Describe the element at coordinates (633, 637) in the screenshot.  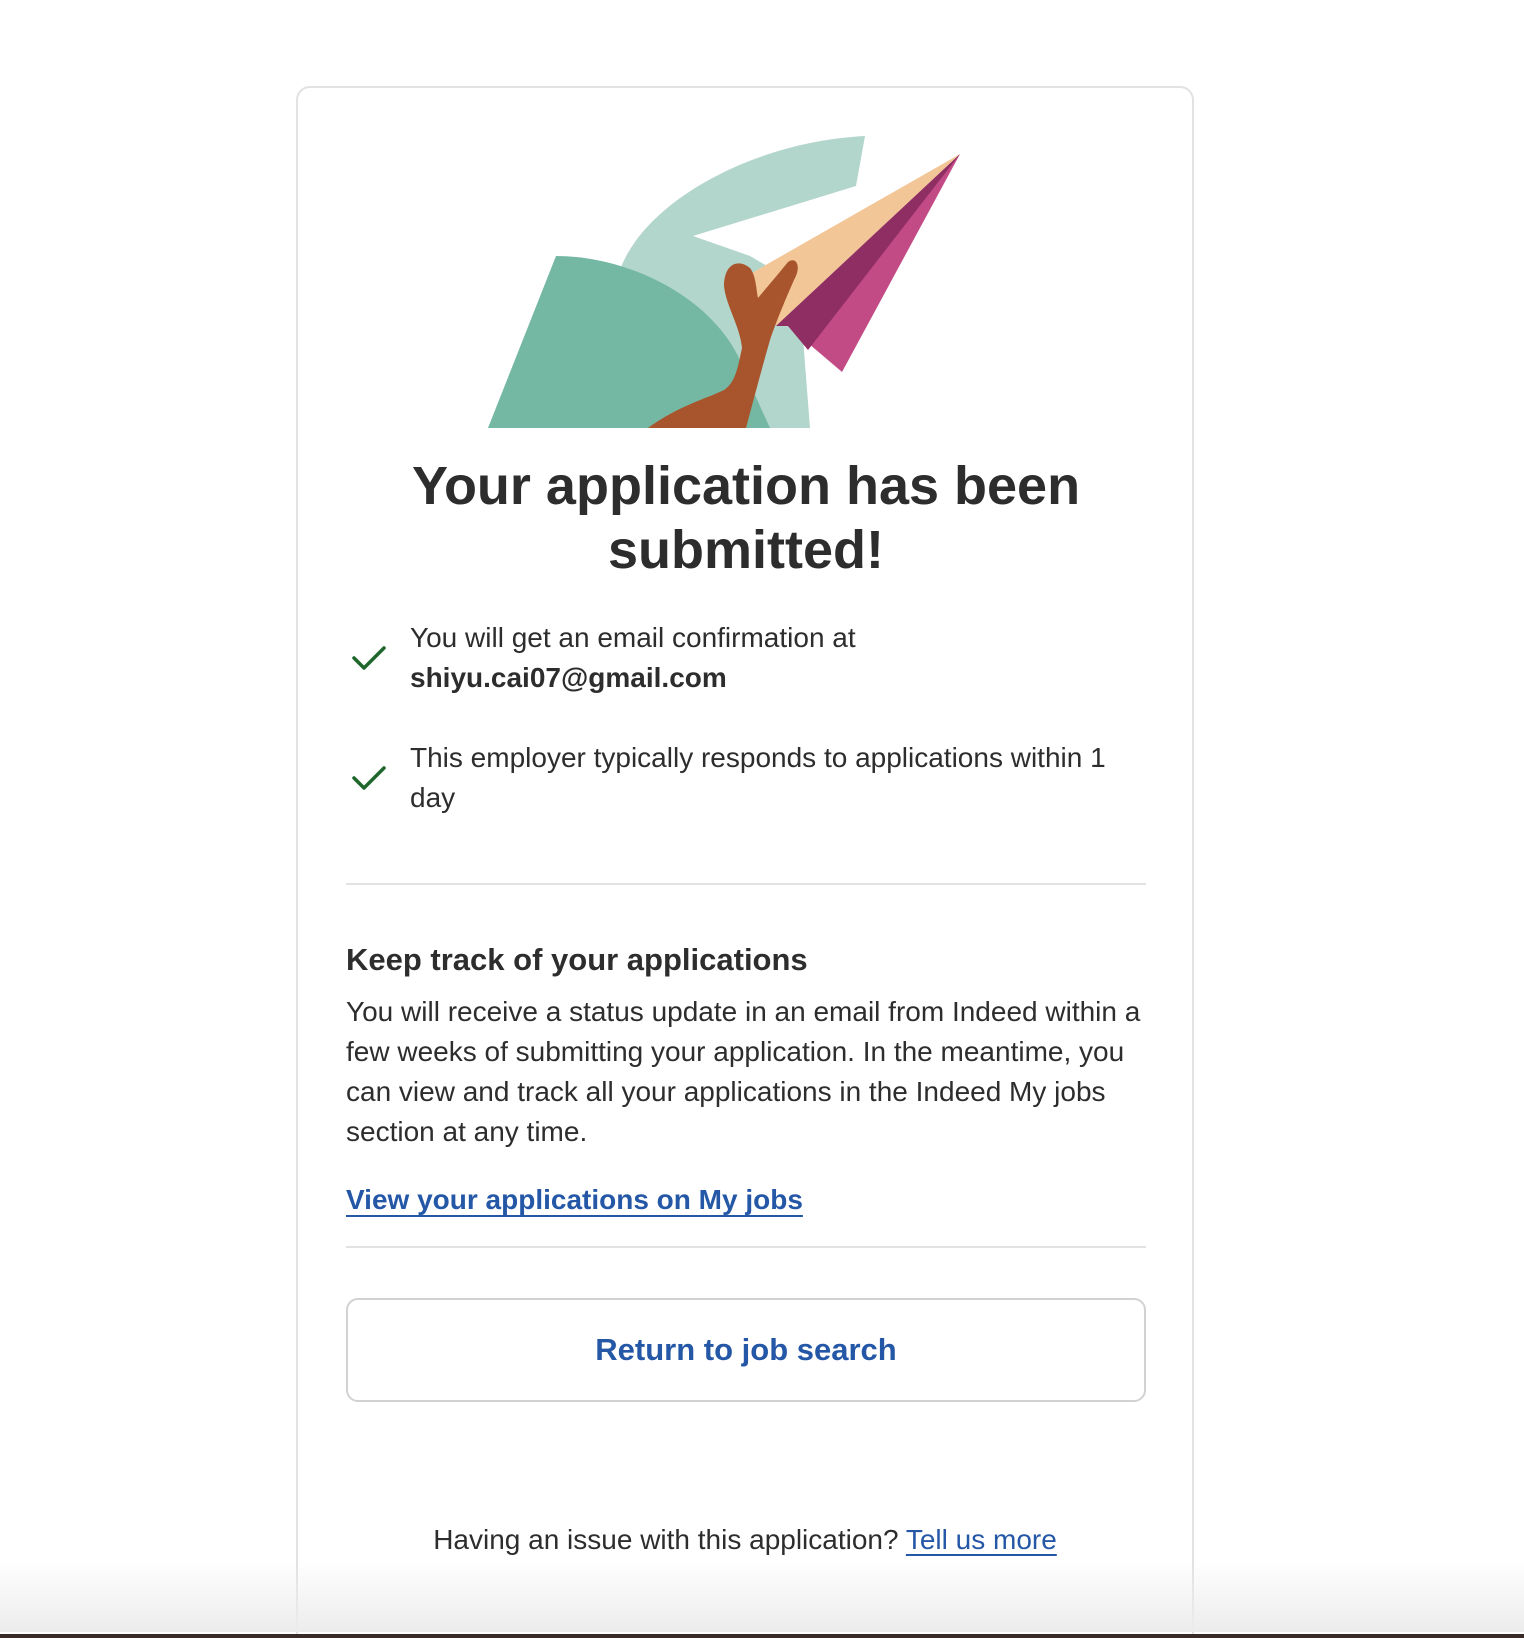
I see `email-confirmation-text: You will get an email confirmation at` at that location.